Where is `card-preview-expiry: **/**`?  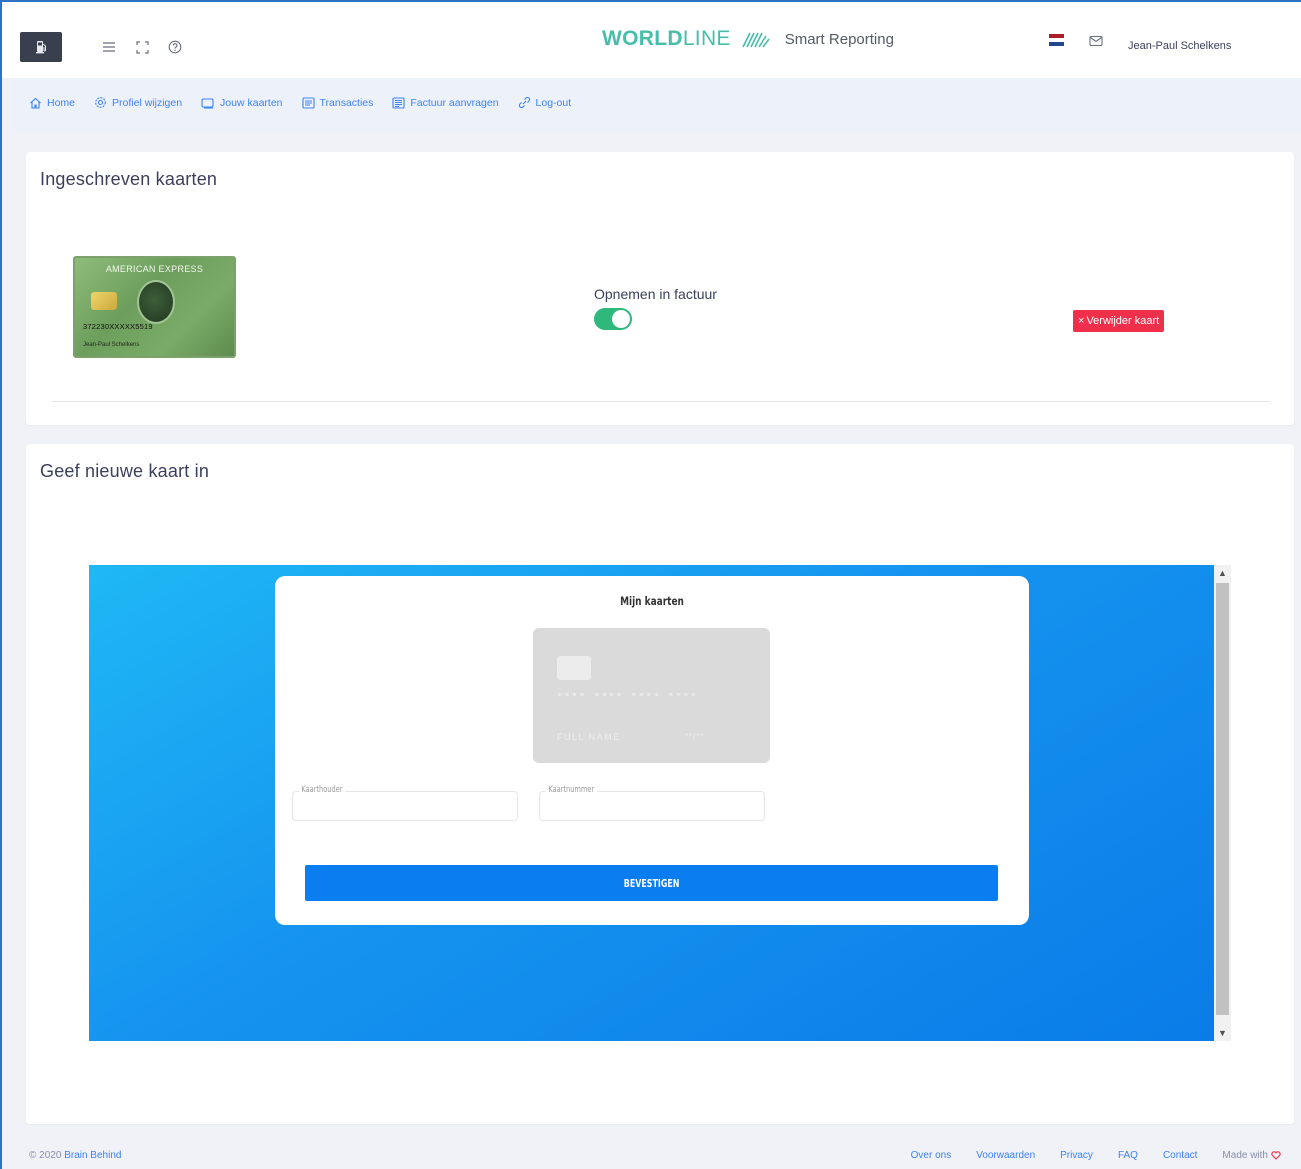 card-preview-expiry: **/** is located at coordinates (695, 736).